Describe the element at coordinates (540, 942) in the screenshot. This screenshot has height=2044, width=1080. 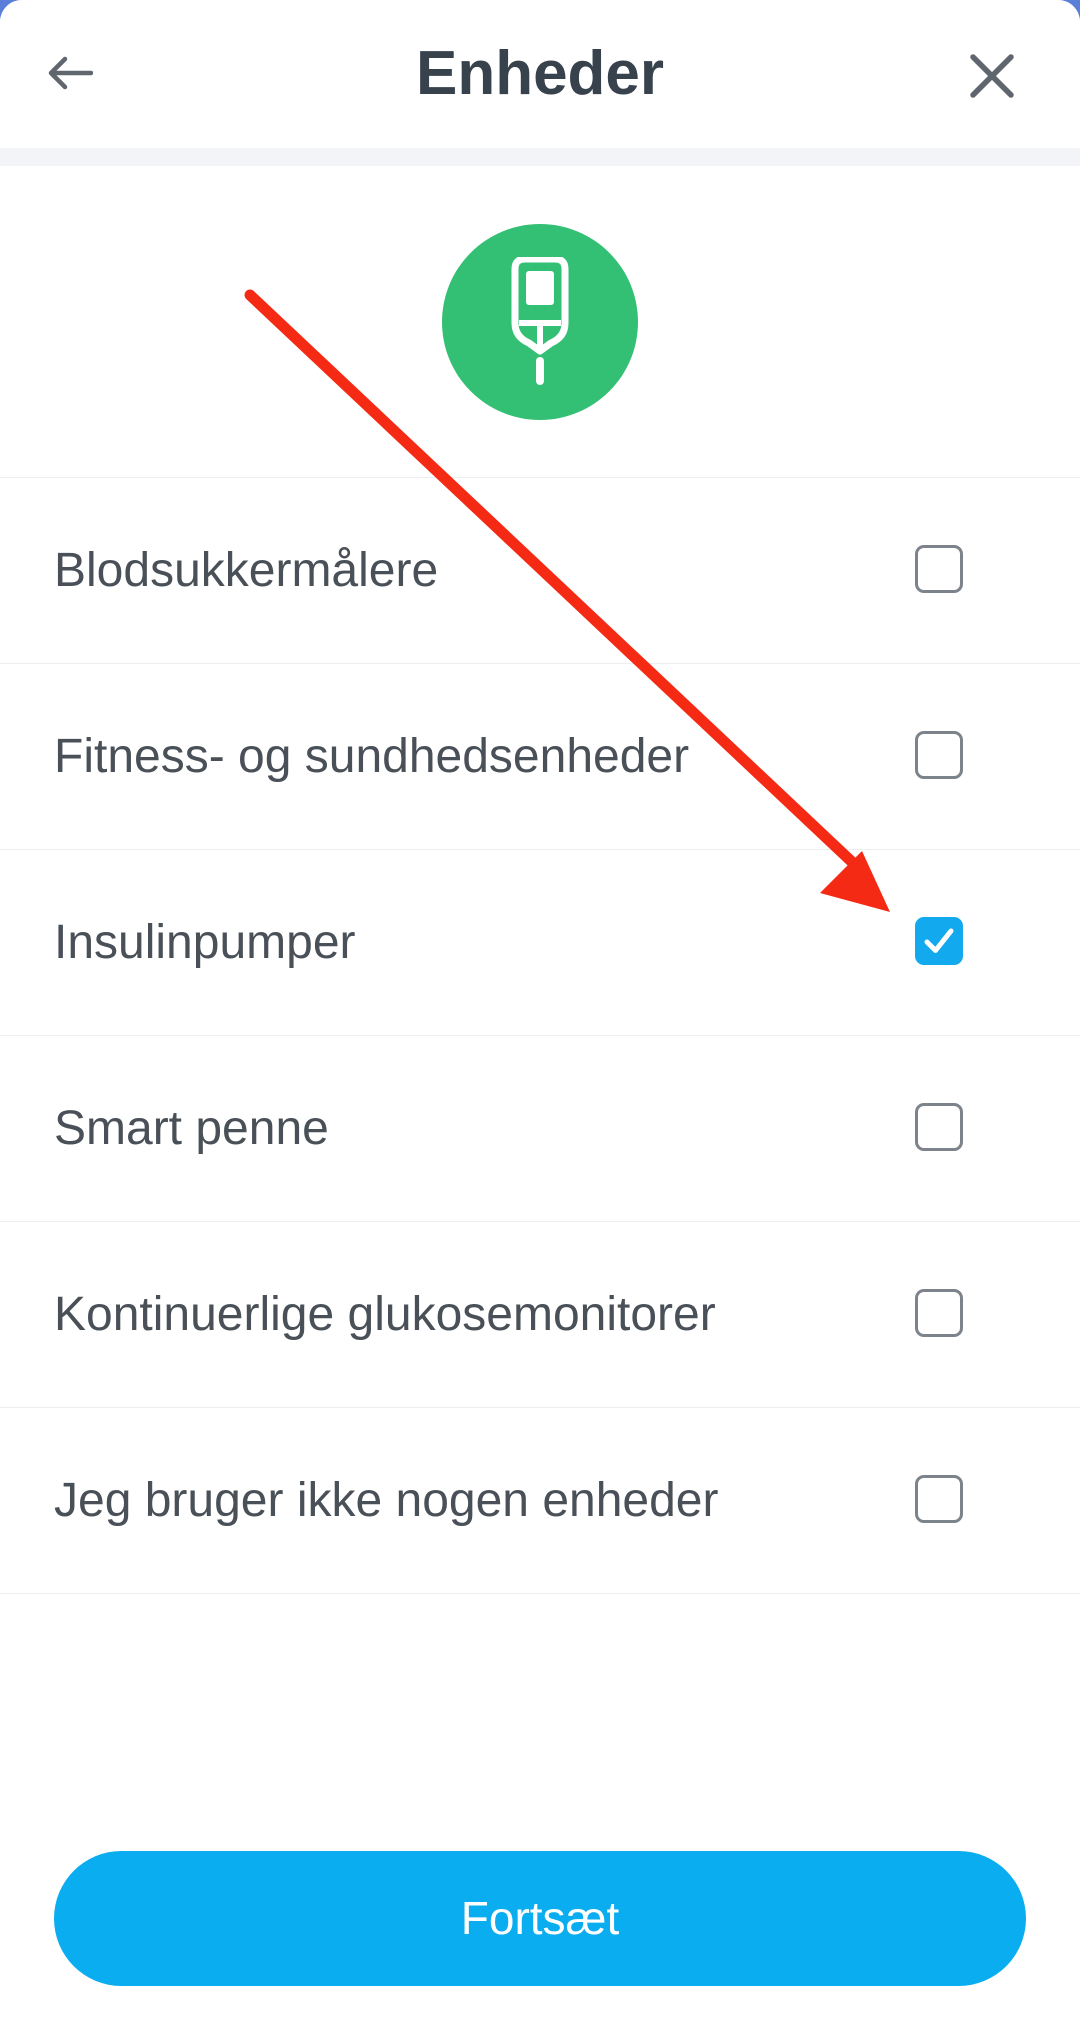
I see `list-item-insulin-pumps: Insulinpumper` at that location.